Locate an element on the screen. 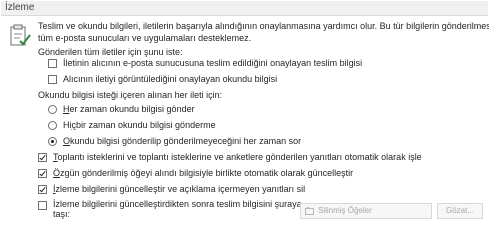 Image resolution: width=489 pixels, height=240 pixels. sent-messages-heading: Gönderilen tüm iletiler için şunu iste: is located at coordinates (110, 52).